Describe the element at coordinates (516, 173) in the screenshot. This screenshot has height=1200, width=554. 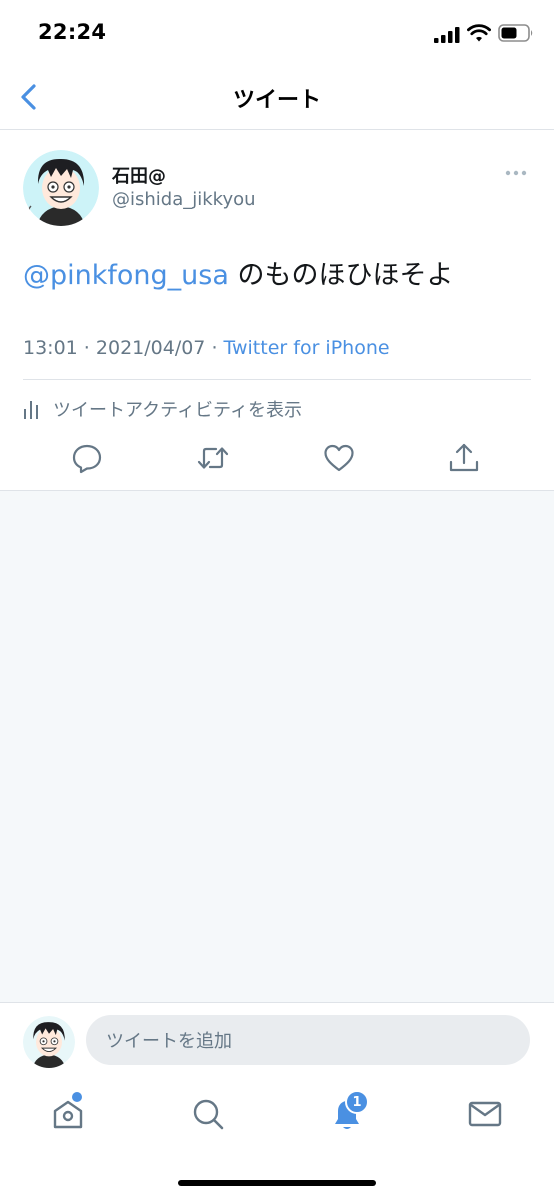
I see `more-options-icon` at that location.